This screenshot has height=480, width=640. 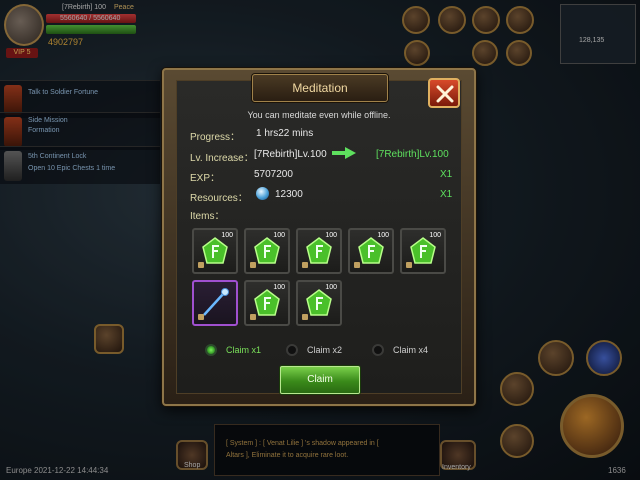 I want to click on close-icon, so click(x=445, y=94).